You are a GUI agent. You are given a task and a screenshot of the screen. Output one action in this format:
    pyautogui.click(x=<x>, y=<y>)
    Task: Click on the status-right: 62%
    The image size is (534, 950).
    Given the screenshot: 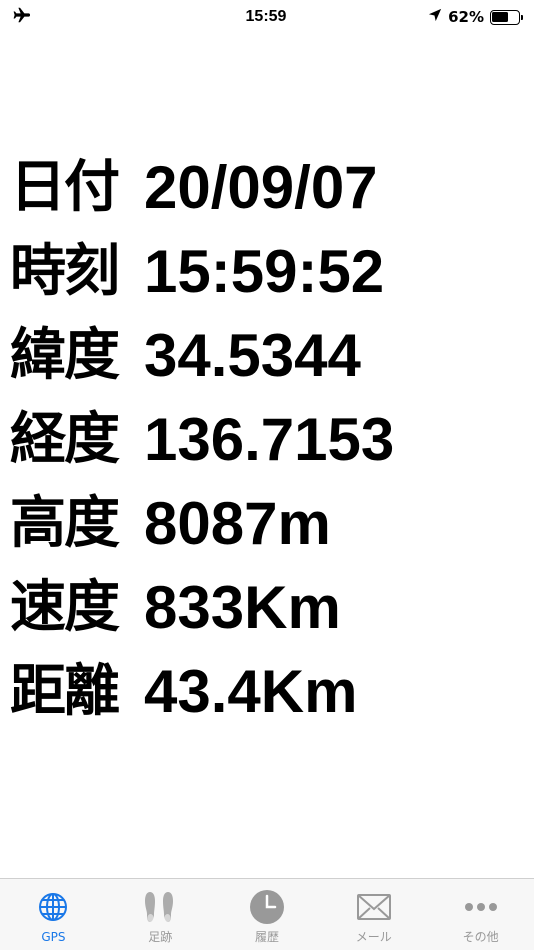 What is the action you would take?
    pyautogui.click(x=451, y=17)
    